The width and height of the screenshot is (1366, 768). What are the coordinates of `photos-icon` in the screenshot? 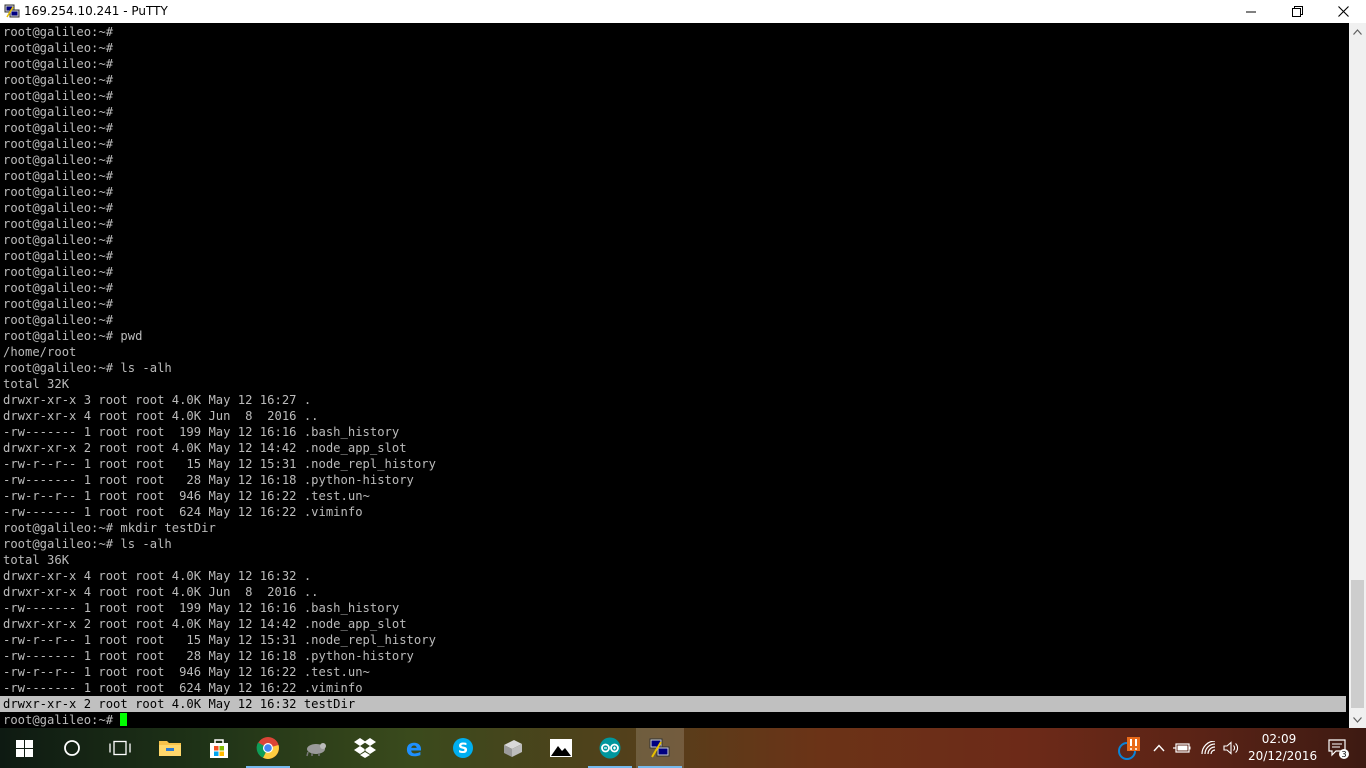 It's located at (561, 748).